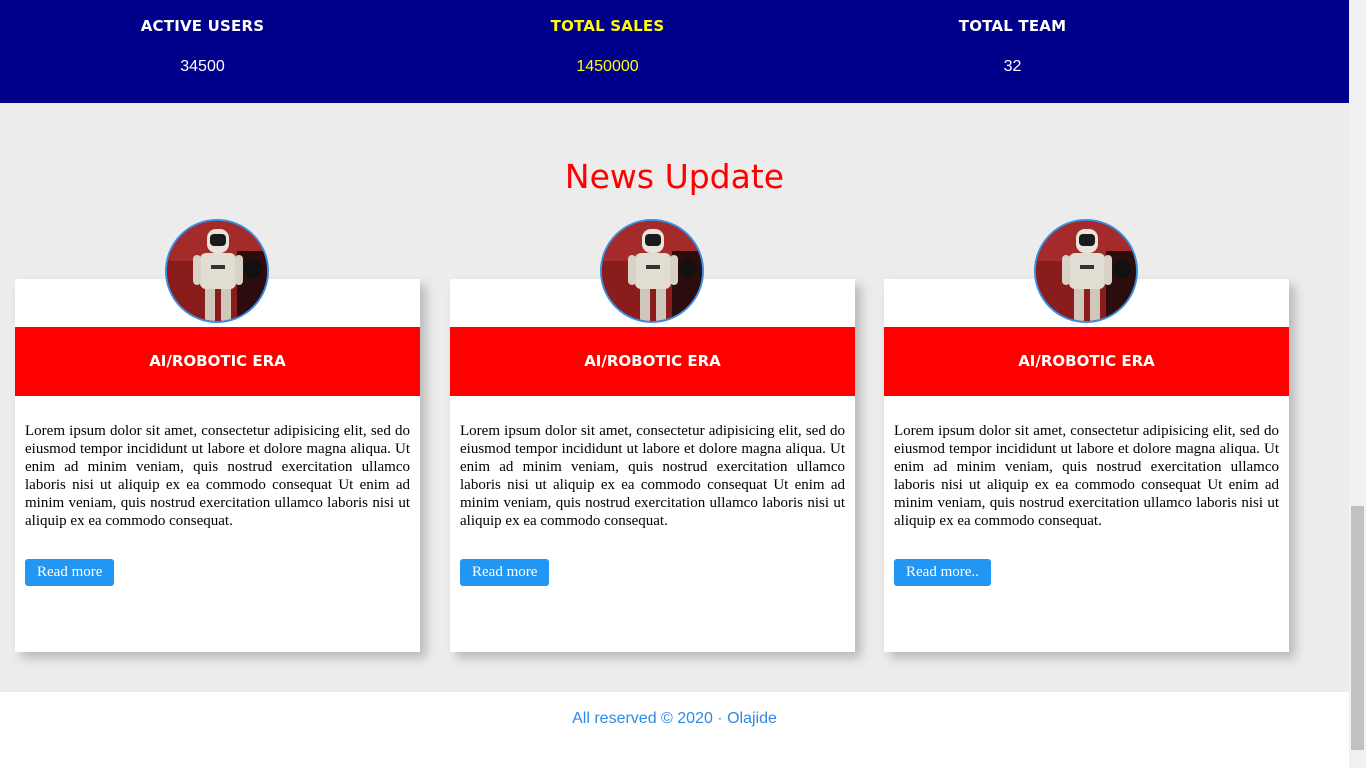 The height and width of the screenshot is (768, 1366). What do you see at coordinates (674, 718) in the screenshot?
I see `footer-text: All reserved © 2020 · Olajide` at bounding box center [674, 718].